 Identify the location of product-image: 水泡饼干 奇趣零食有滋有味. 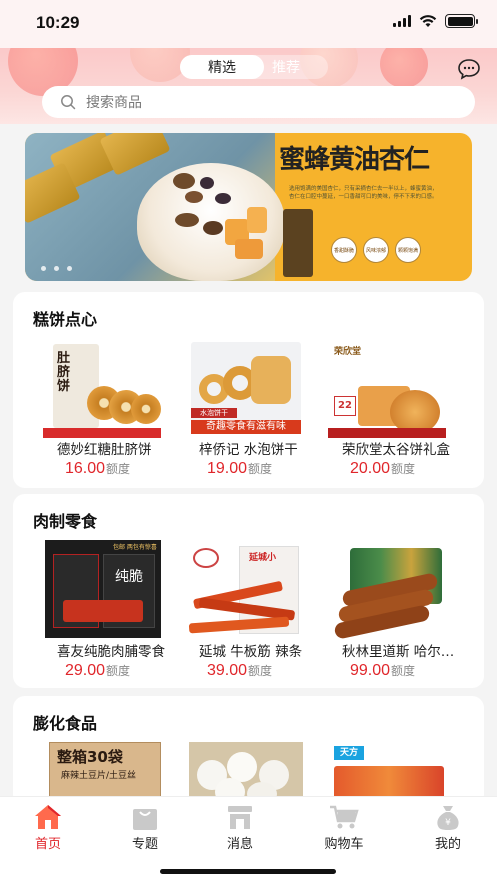
(244, 388).